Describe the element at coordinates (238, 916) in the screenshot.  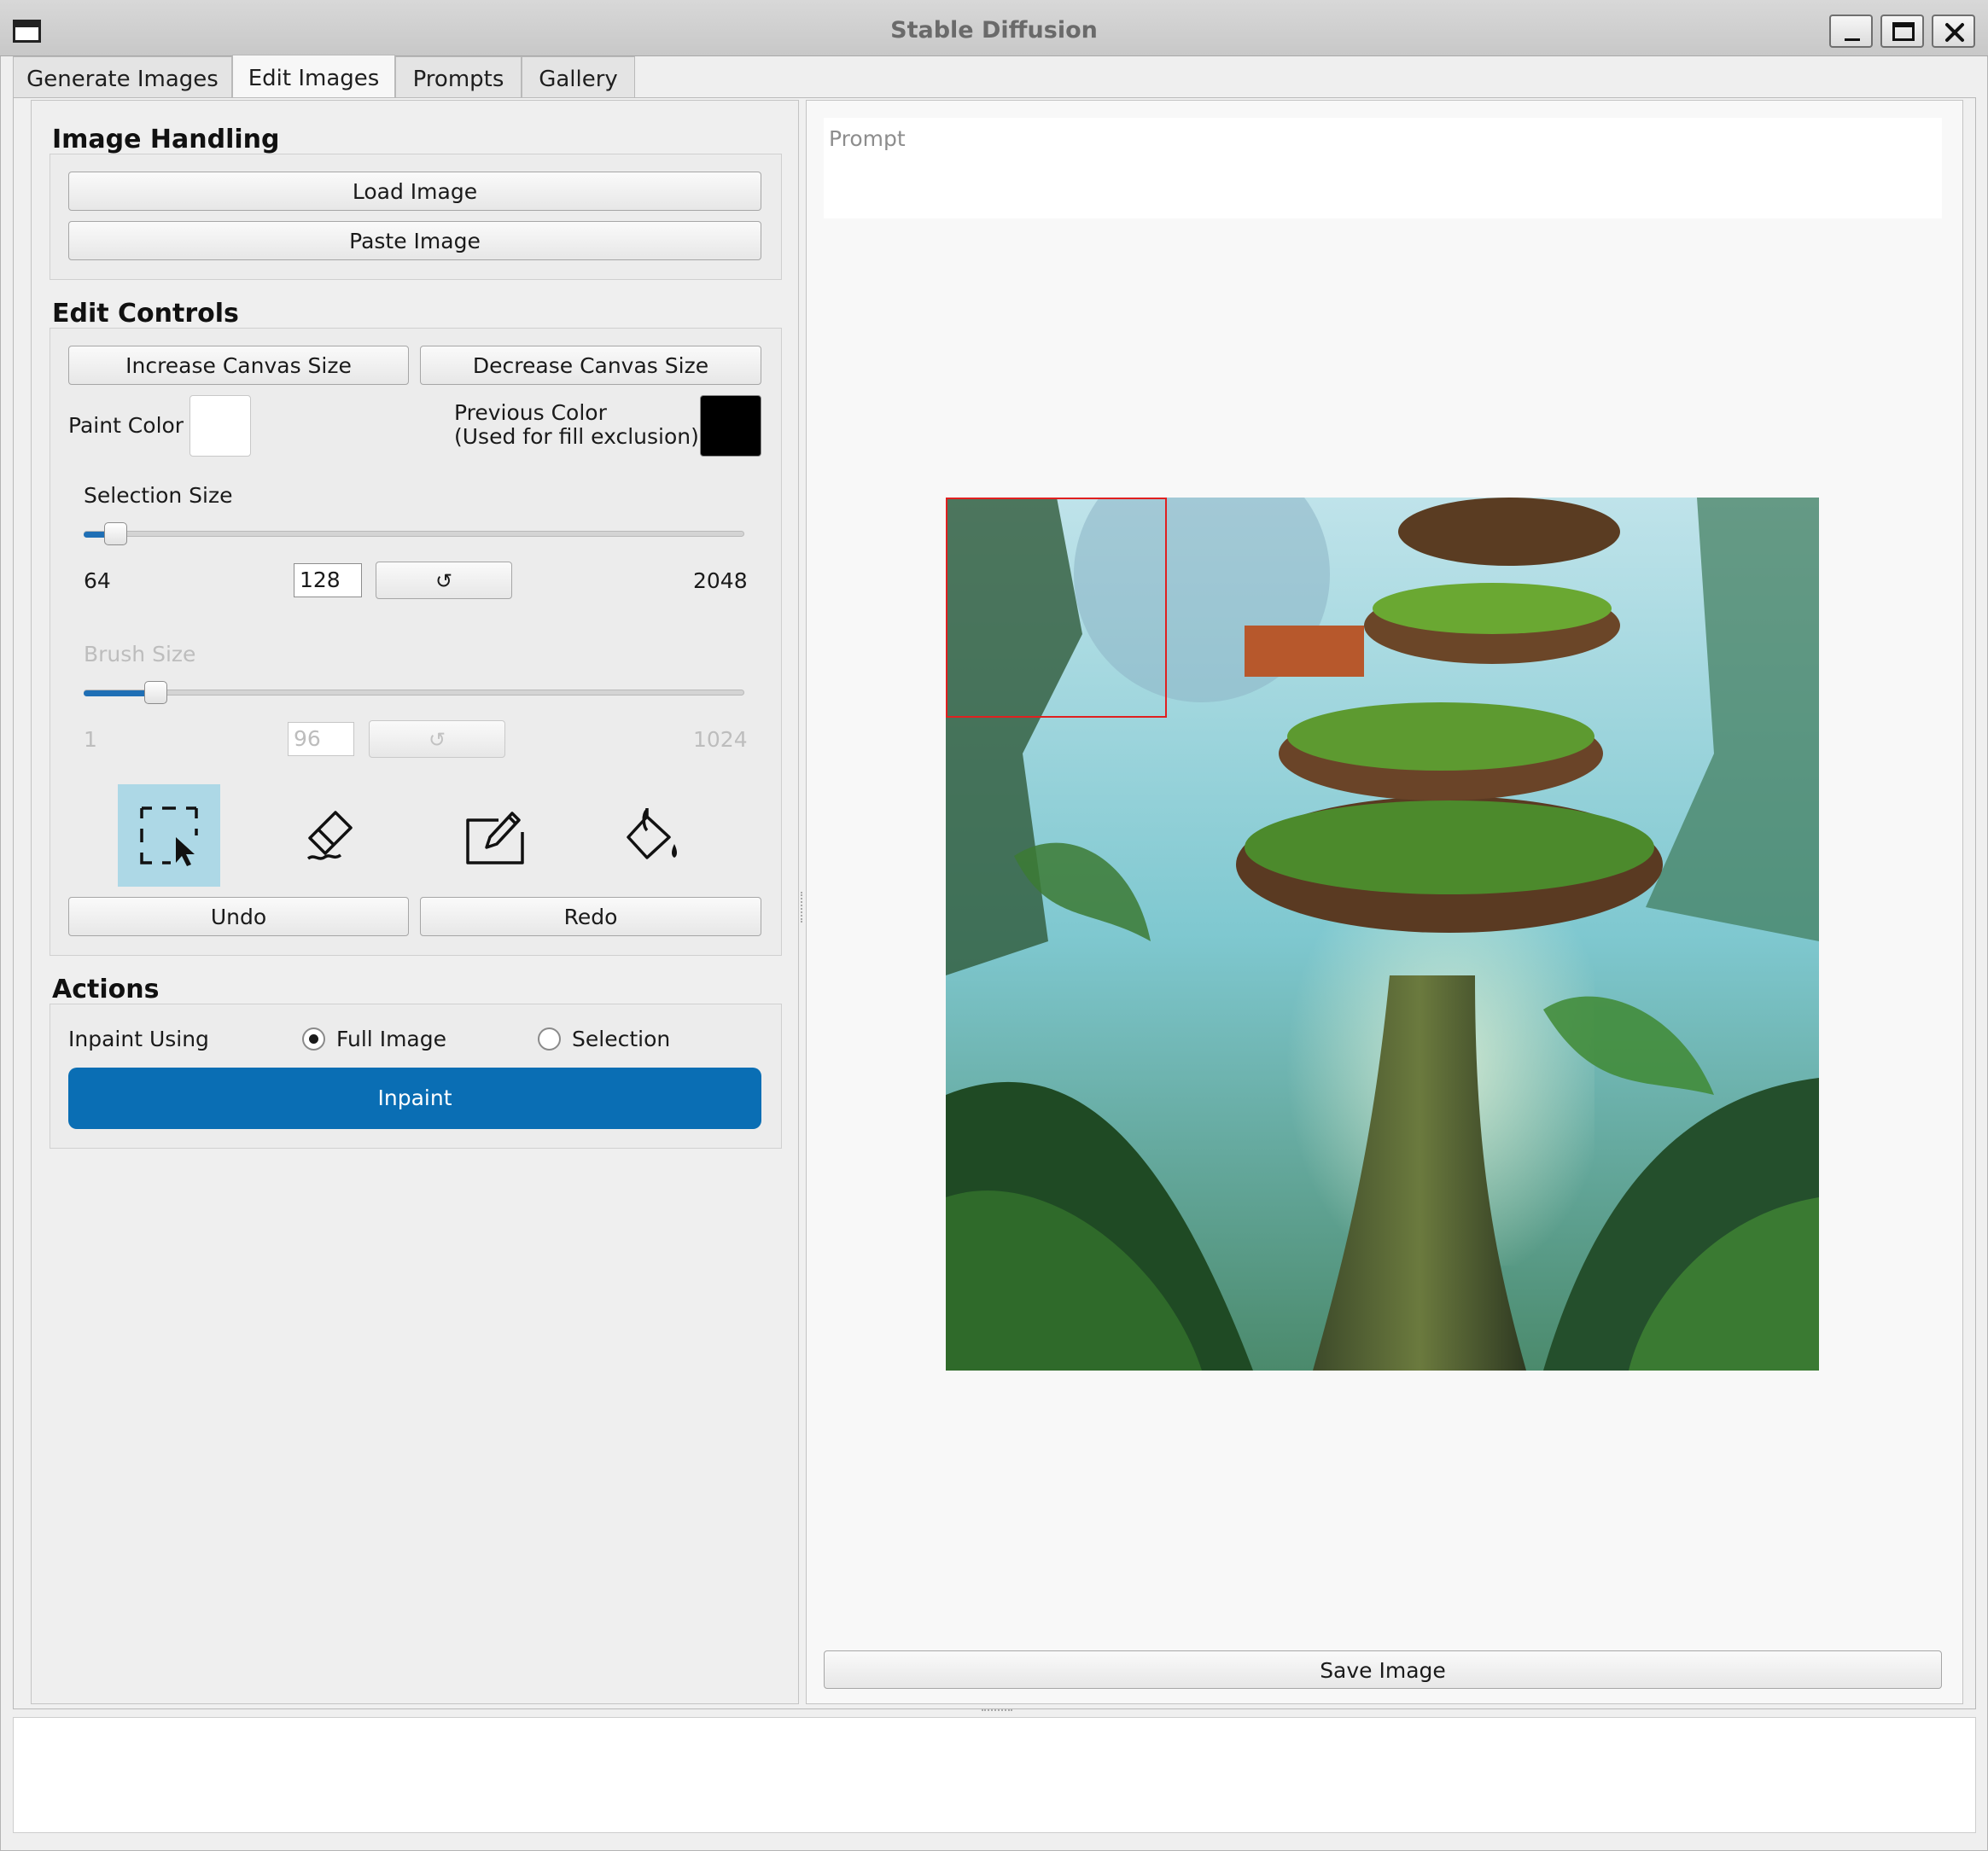
I see `undo-button: Undo` at that location.